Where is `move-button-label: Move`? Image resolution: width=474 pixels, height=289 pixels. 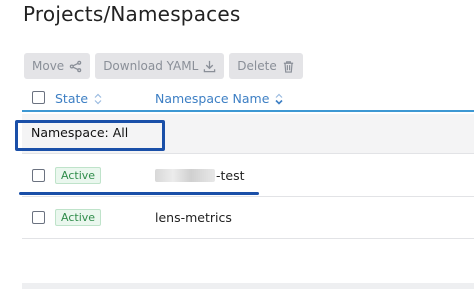 move-button-label: Move is located at coordinates (48, 66).